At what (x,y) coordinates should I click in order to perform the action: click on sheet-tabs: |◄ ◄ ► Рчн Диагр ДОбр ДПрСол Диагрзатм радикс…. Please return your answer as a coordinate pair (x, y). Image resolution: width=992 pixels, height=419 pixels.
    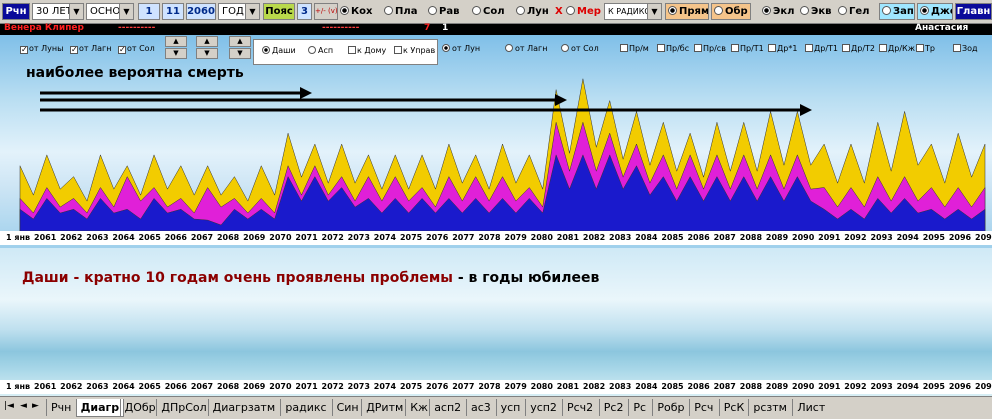
    Looking at the image, I should click on (496, 407).